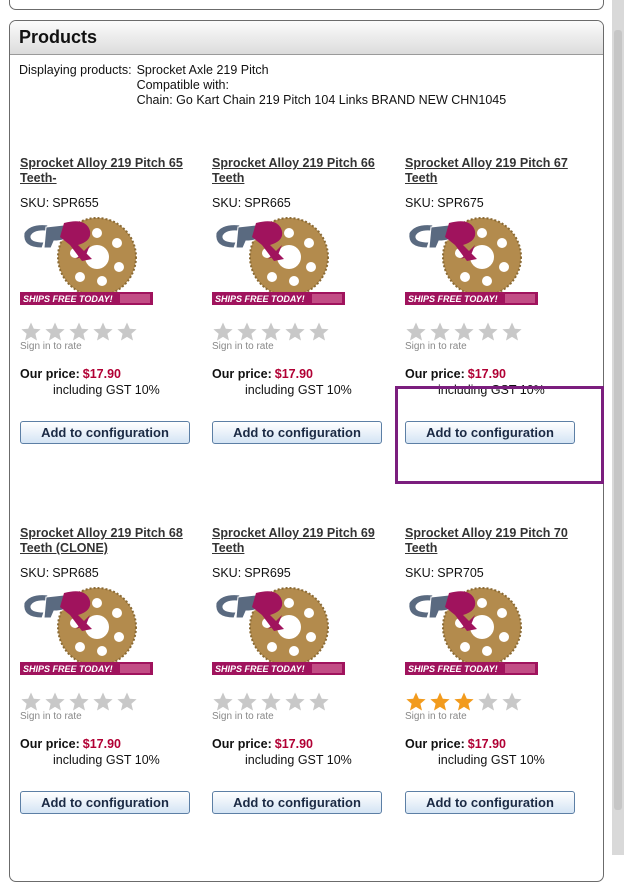 Image resolution: width=624 pixels, height=882 pixels. I want to click on previous-panel-edge, so click(306, 5).